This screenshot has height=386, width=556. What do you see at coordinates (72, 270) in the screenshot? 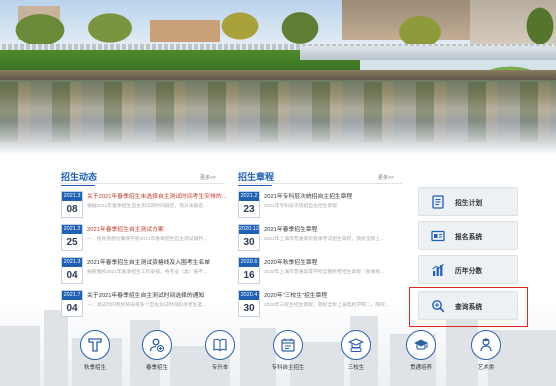
I see `news-date-badge: 2021.3 04` at bounding box center [72, 270].